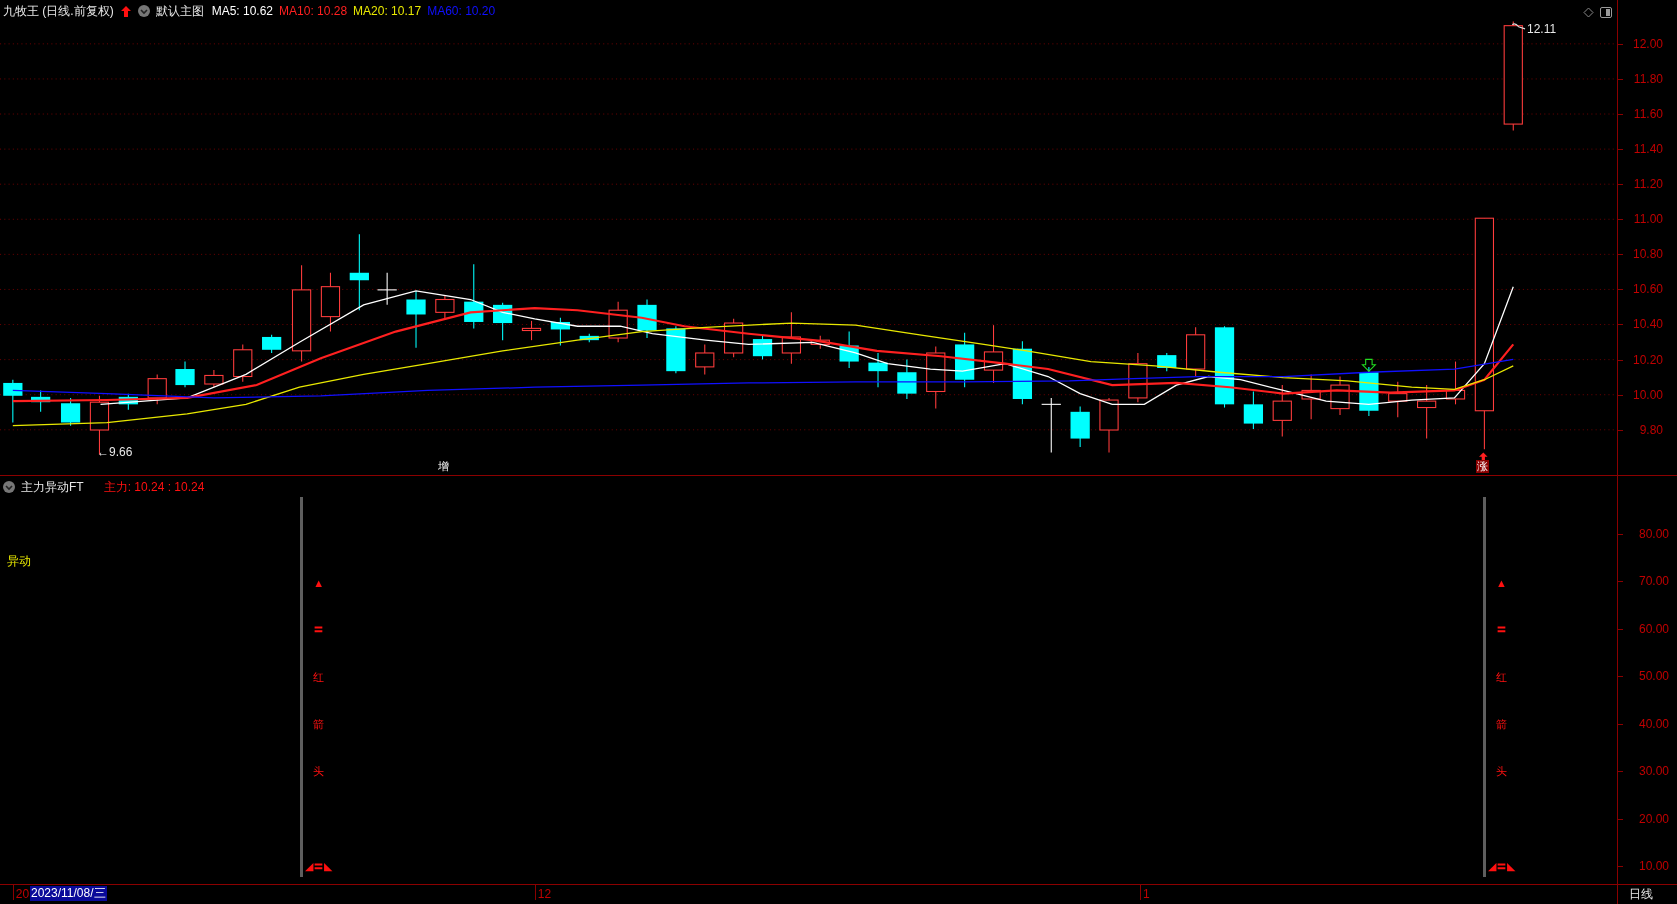 This screenshot has height=904, width=1677. I want to click on axis-label: 11.20, so click(1648, 184).